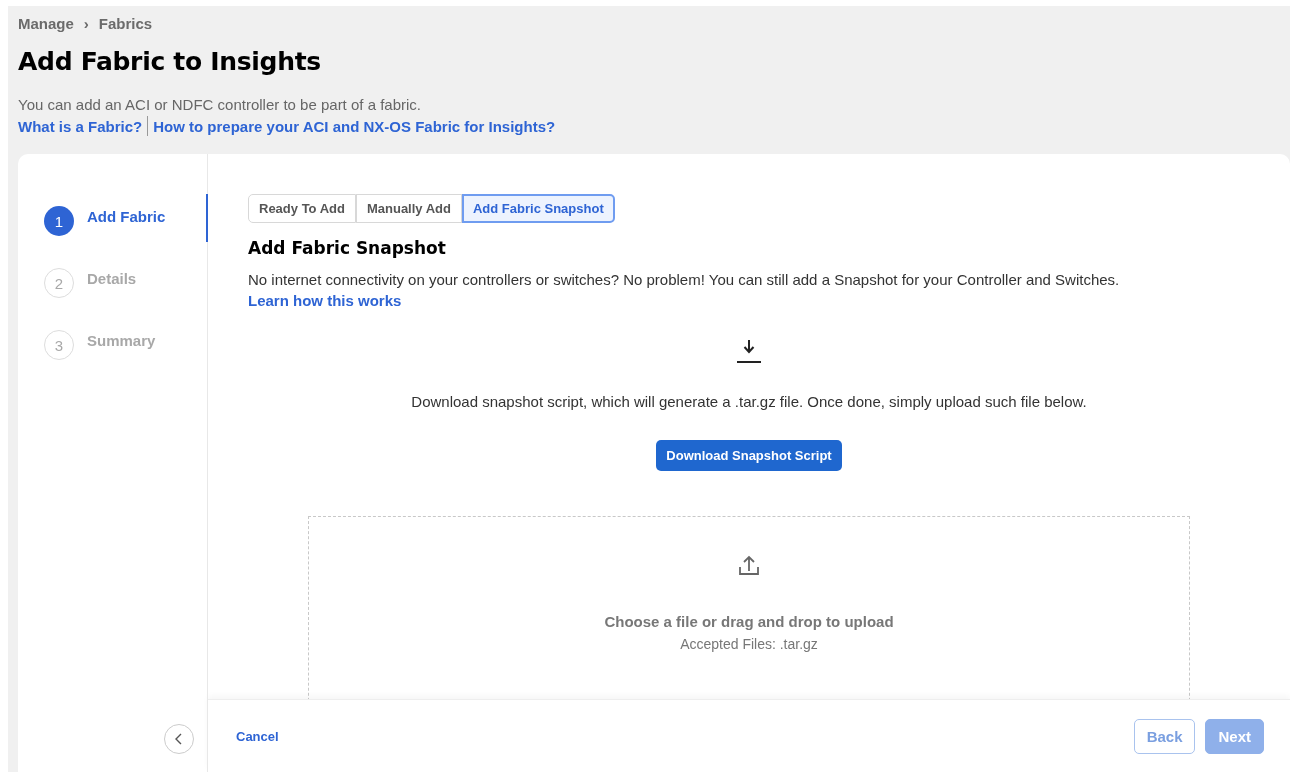 This screenshot has height=772, width=1293. I want to click on section-title: Add Fabric Snapshot, so click(347, 248).